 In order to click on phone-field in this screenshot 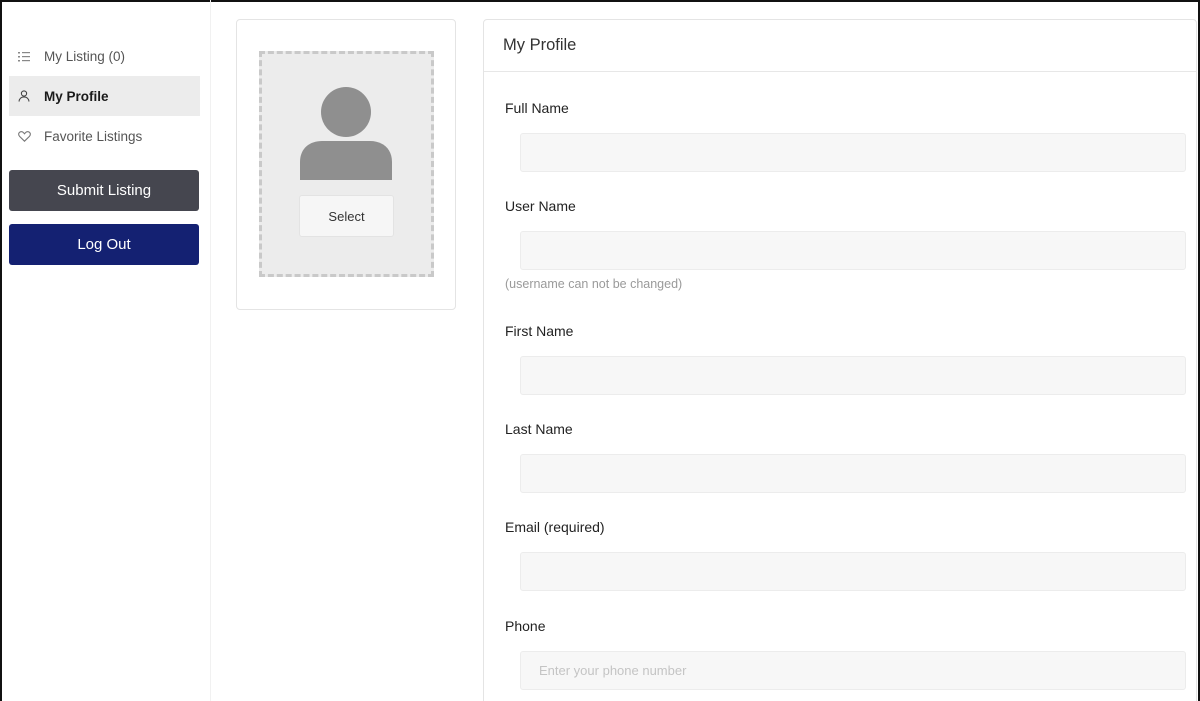, I will do `click(853, 670)`.